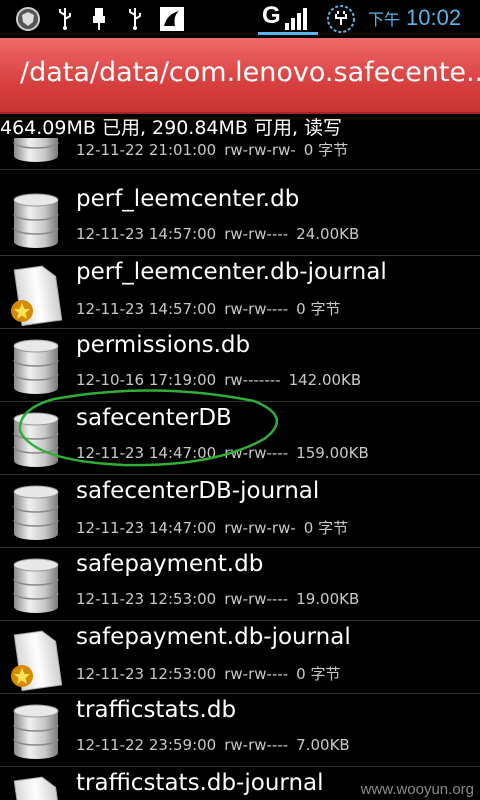  Describe the element at coordinates (434, 17) in the screenshot. I see `clock-time: 10:02` at that location.